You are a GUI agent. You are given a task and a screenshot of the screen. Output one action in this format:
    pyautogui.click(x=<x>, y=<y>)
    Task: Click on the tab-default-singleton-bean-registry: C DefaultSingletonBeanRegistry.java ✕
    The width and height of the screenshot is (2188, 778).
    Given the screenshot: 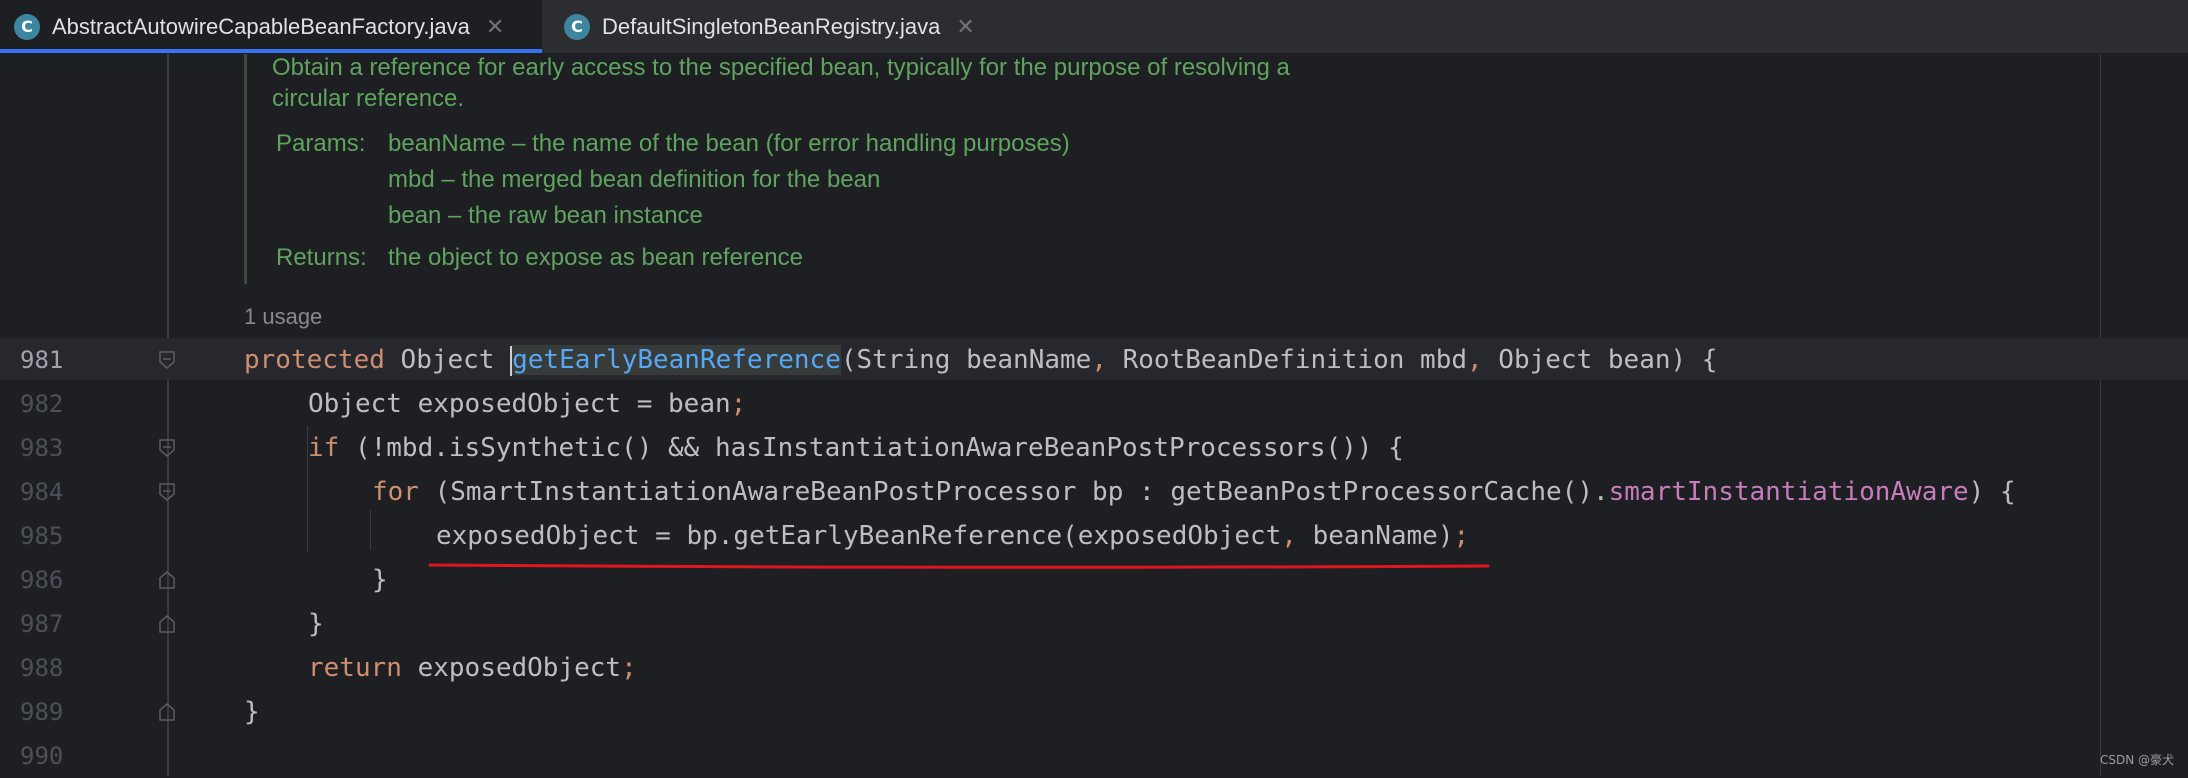 What is the action you would take?
    pyautogui.click(x=777, y=26)
    